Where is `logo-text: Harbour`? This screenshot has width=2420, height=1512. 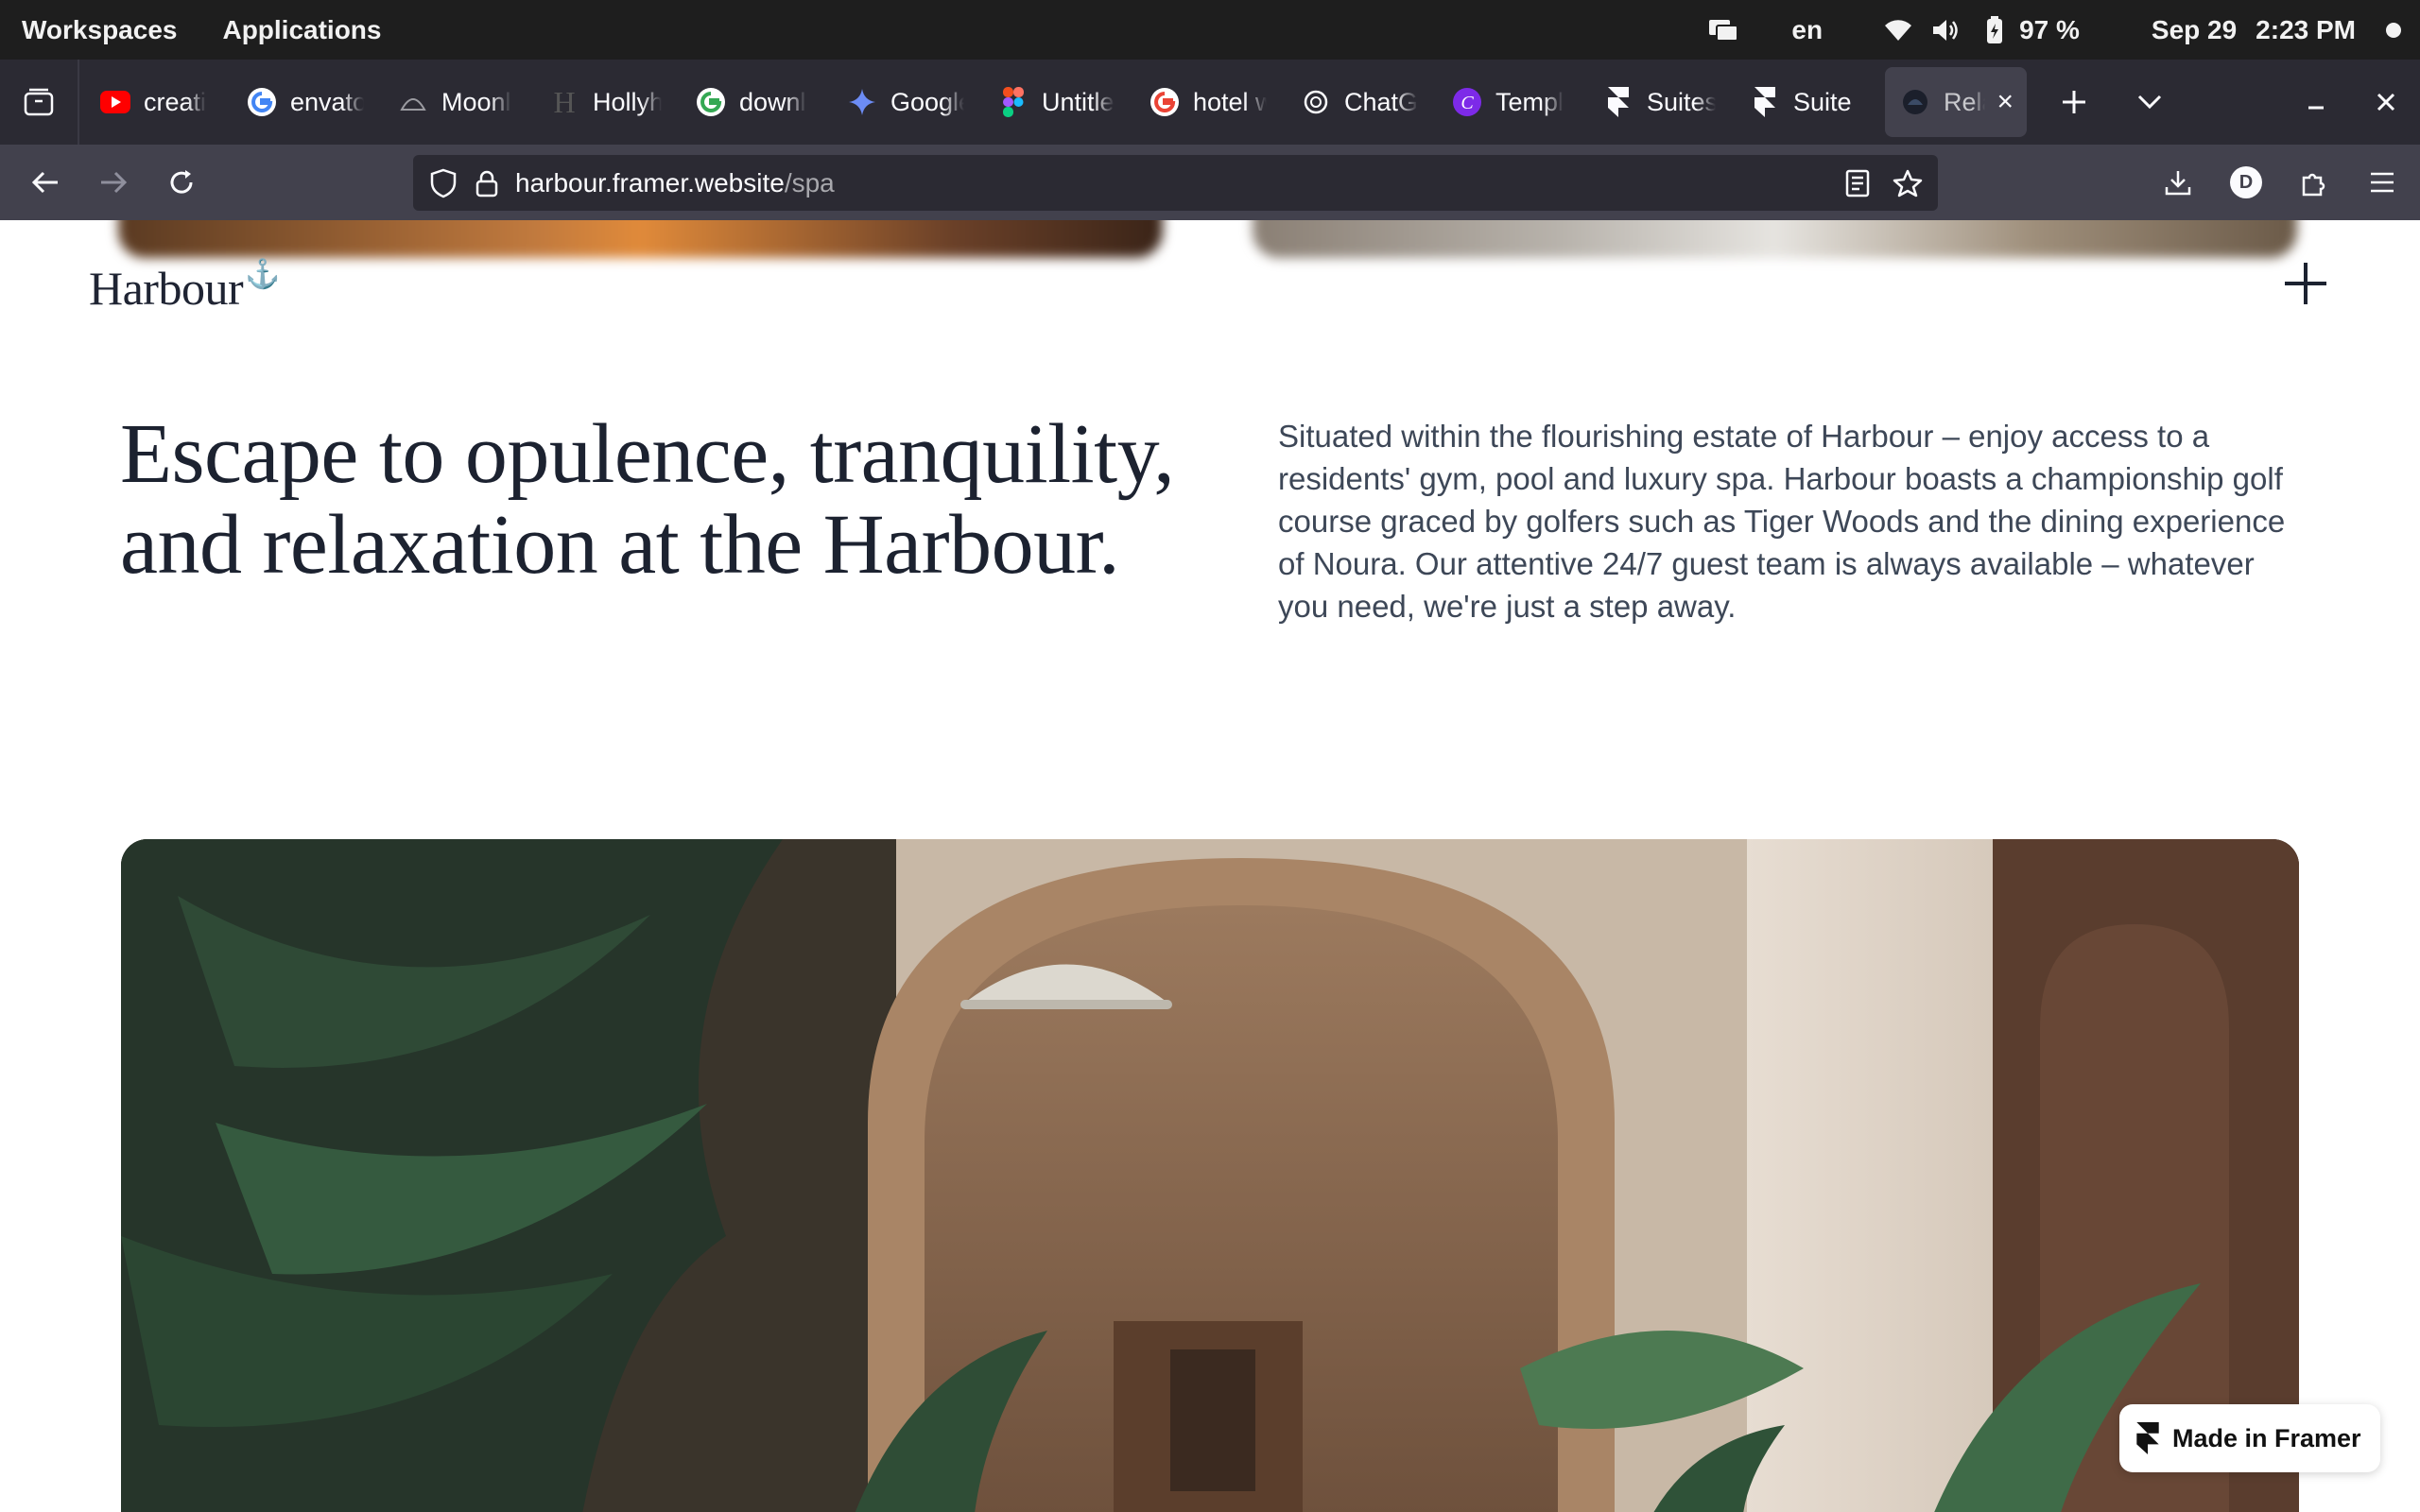 logo-text: Harbour is located at coordinates (166, 288).